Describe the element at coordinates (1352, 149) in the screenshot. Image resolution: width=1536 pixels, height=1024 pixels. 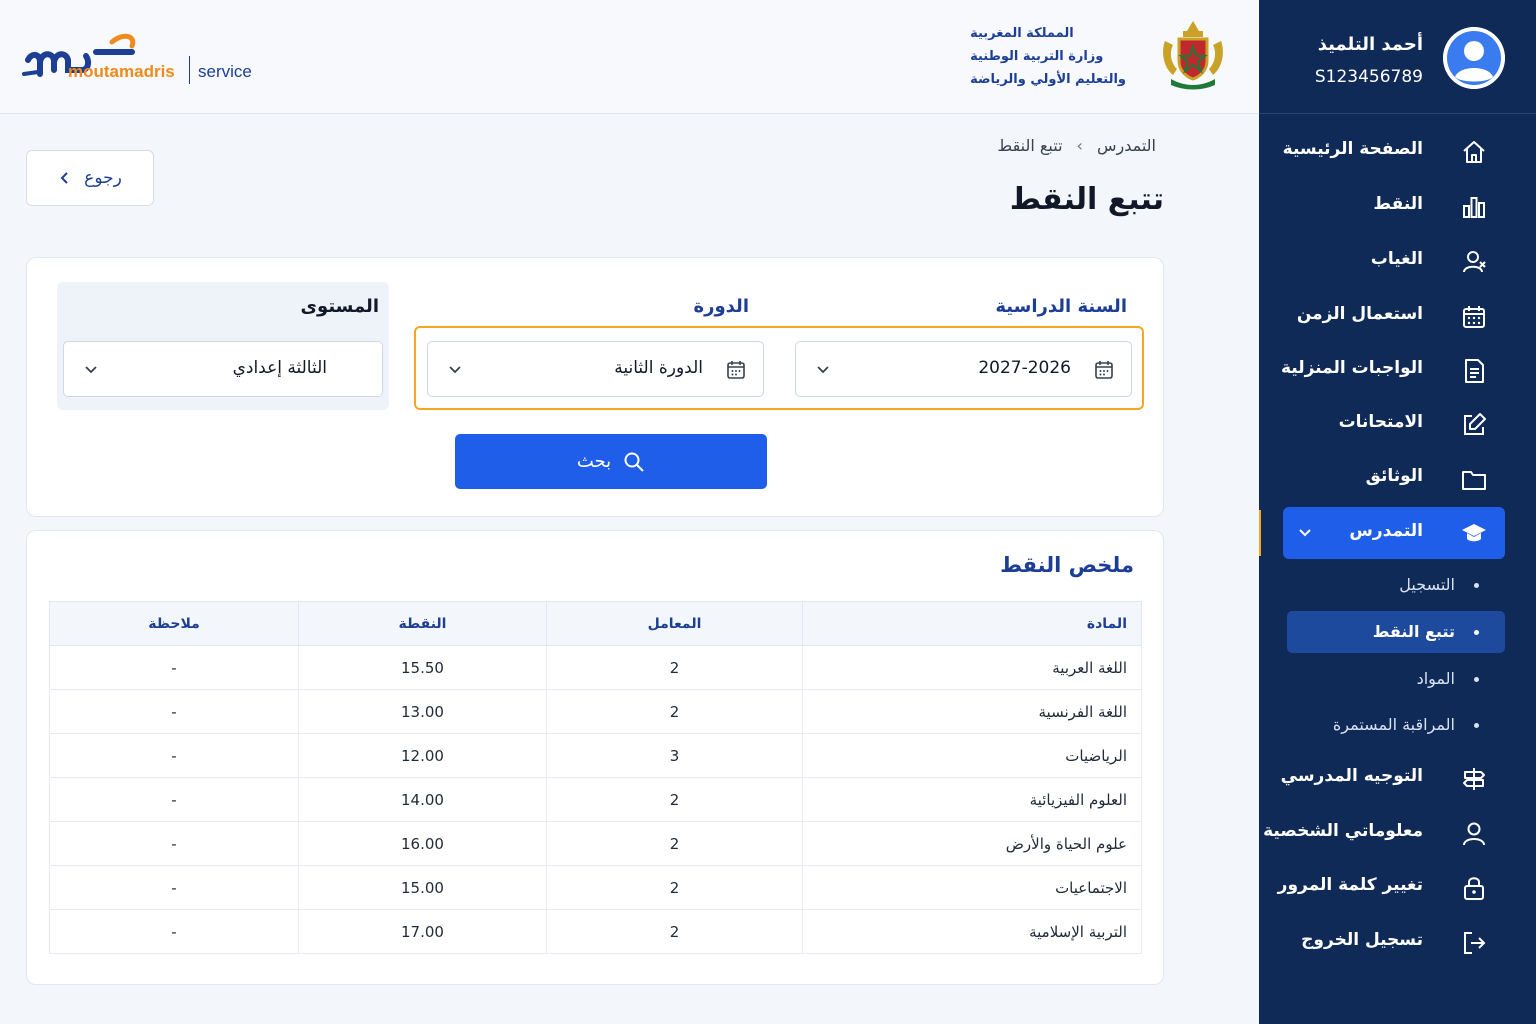
I see `sidebar-item-label: الصفحة الرئيسية` at that location.